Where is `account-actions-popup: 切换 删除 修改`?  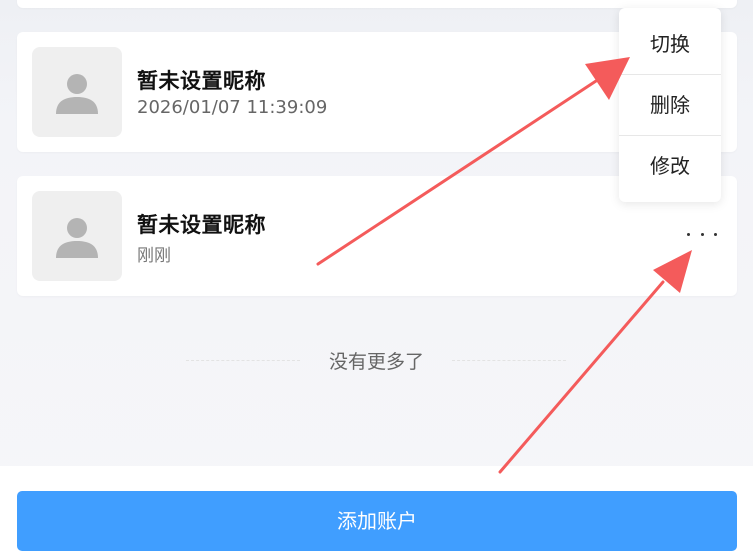 account-actions-popup: 切换 删除 修改 is located at coordinates (670, 105).